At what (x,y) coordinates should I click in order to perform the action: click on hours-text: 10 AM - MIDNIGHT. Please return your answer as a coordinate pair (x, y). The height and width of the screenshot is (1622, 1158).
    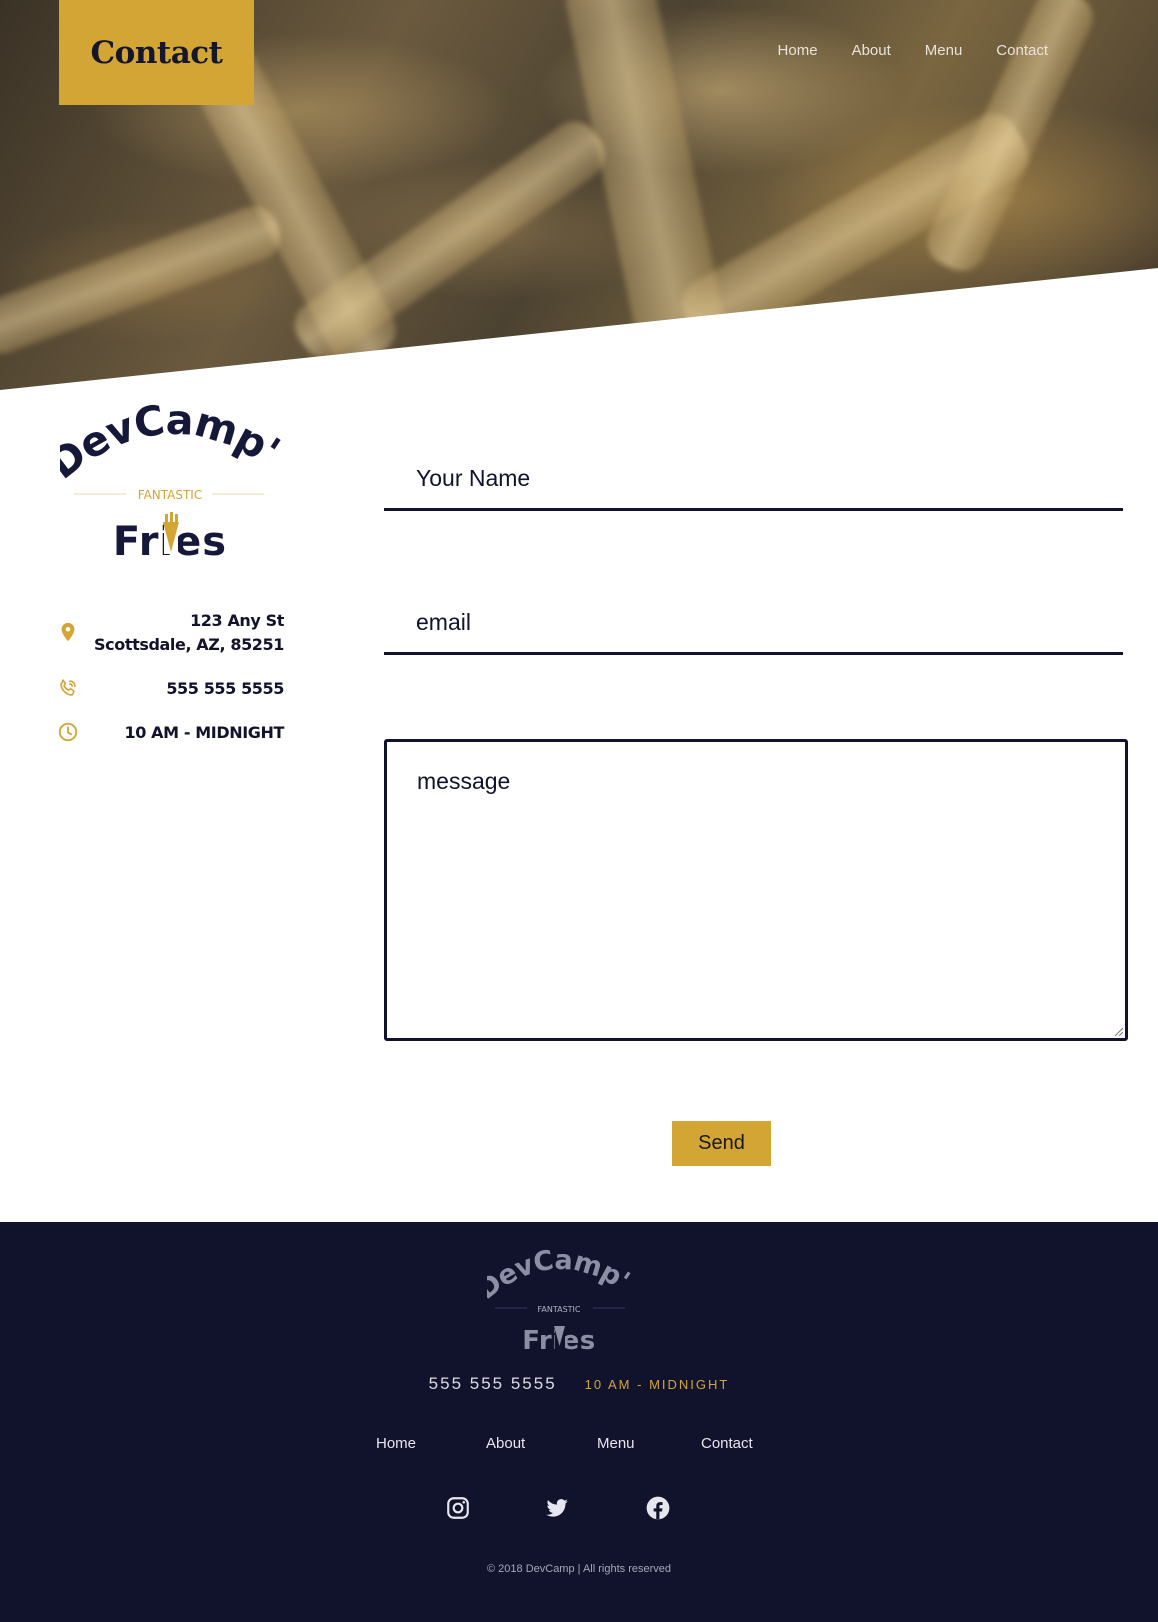
    Looking at the image, I should click on (204, 732).